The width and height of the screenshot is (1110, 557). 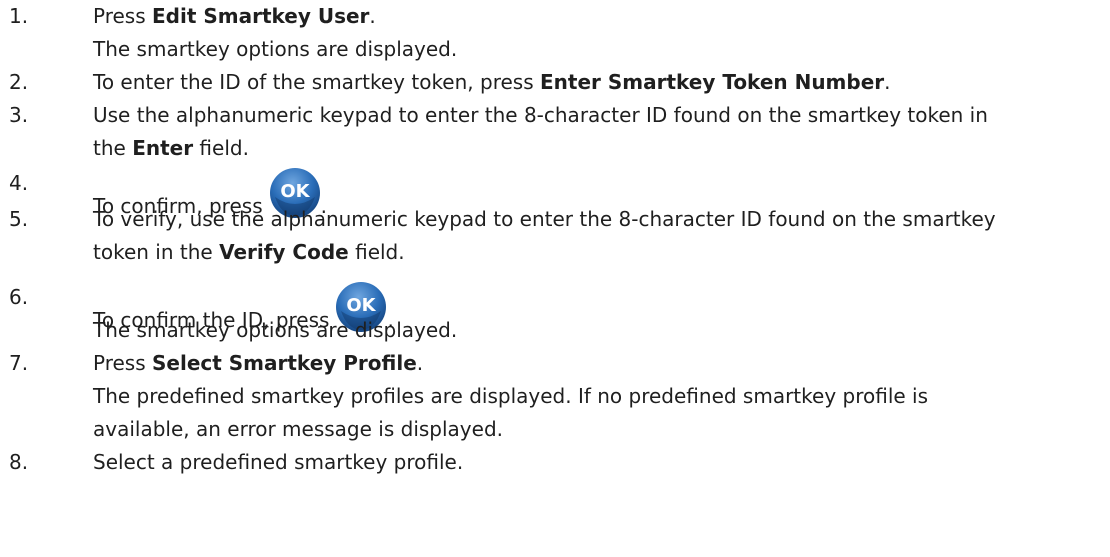 What do you see at coordinates (284, 252) in the screenshot?
I see `step-ui-term: Verify Code` at bounding box center [284, 252].